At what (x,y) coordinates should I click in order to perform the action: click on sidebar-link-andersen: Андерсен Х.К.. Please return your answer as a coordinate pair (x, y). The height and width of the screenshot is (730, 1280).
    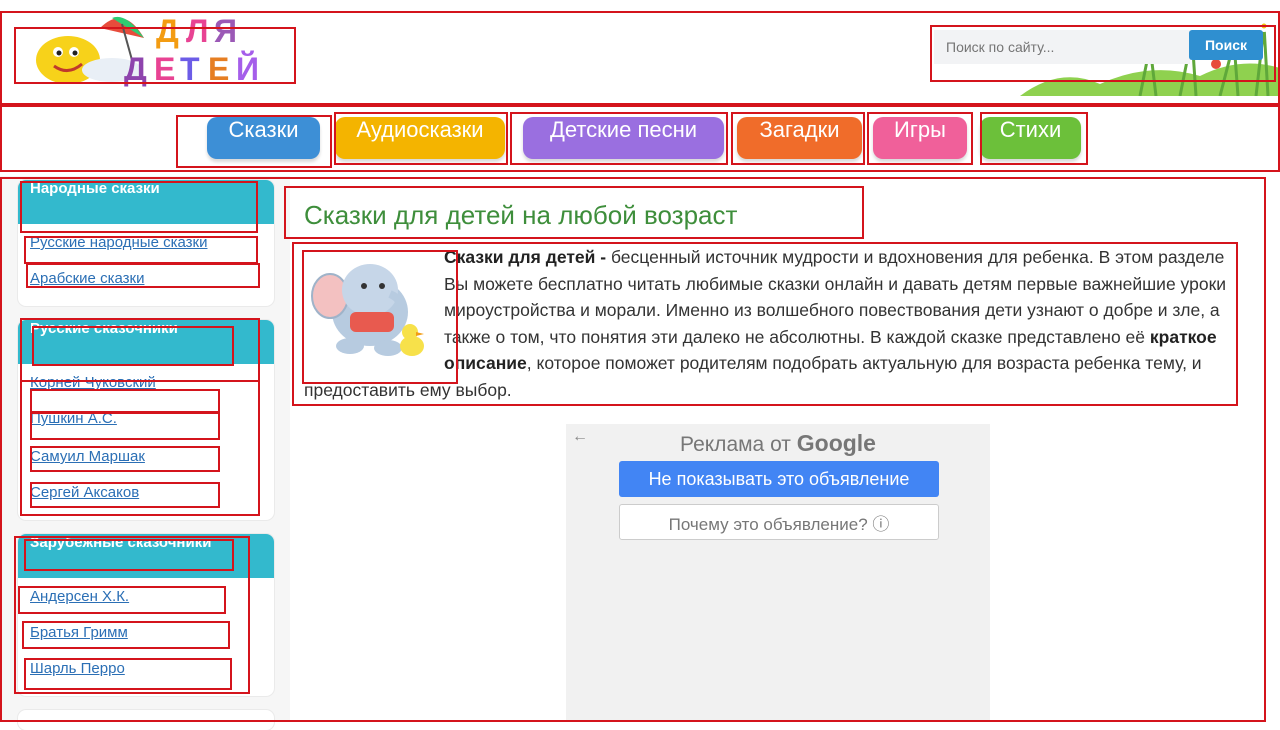
    Looking at the image, I should click on (79, 596).